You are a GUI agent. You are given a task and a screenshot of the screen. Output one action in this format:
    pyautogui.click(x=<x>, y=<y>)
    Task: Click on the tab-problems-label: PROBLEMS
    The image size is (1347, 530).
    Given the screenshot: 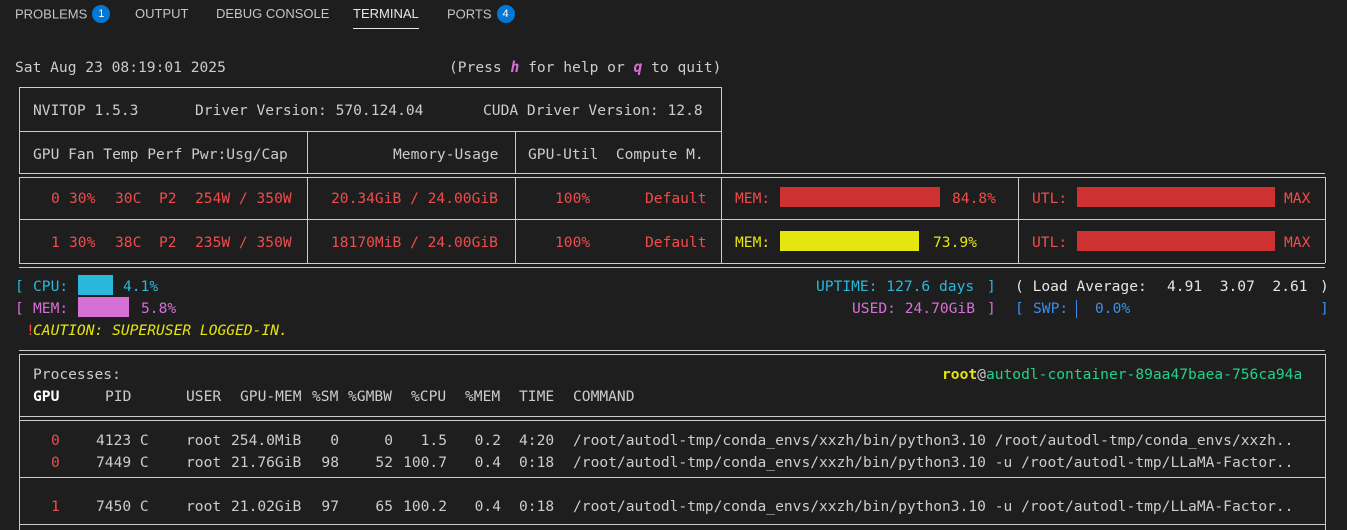 What is the action you would take?
    pyautogui.click(x=51, y=14)
    